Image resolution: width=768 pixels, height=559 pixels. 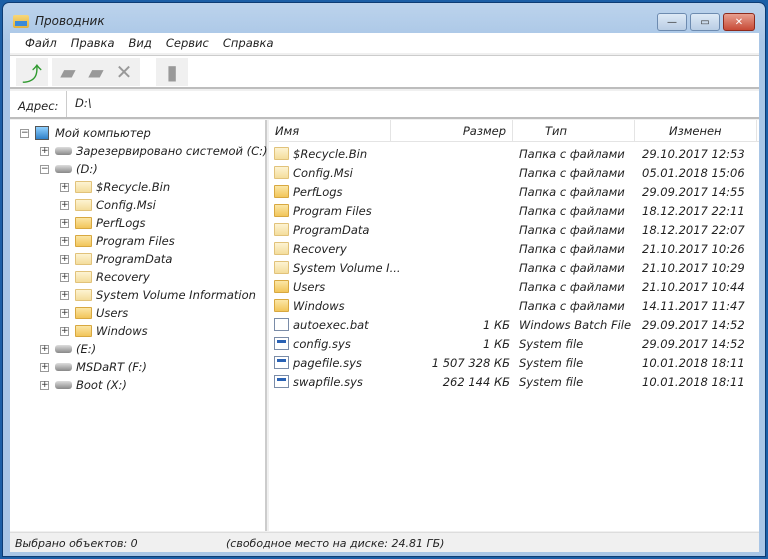 I want to click on menu-help: Справка, so click(x=248, y=43).